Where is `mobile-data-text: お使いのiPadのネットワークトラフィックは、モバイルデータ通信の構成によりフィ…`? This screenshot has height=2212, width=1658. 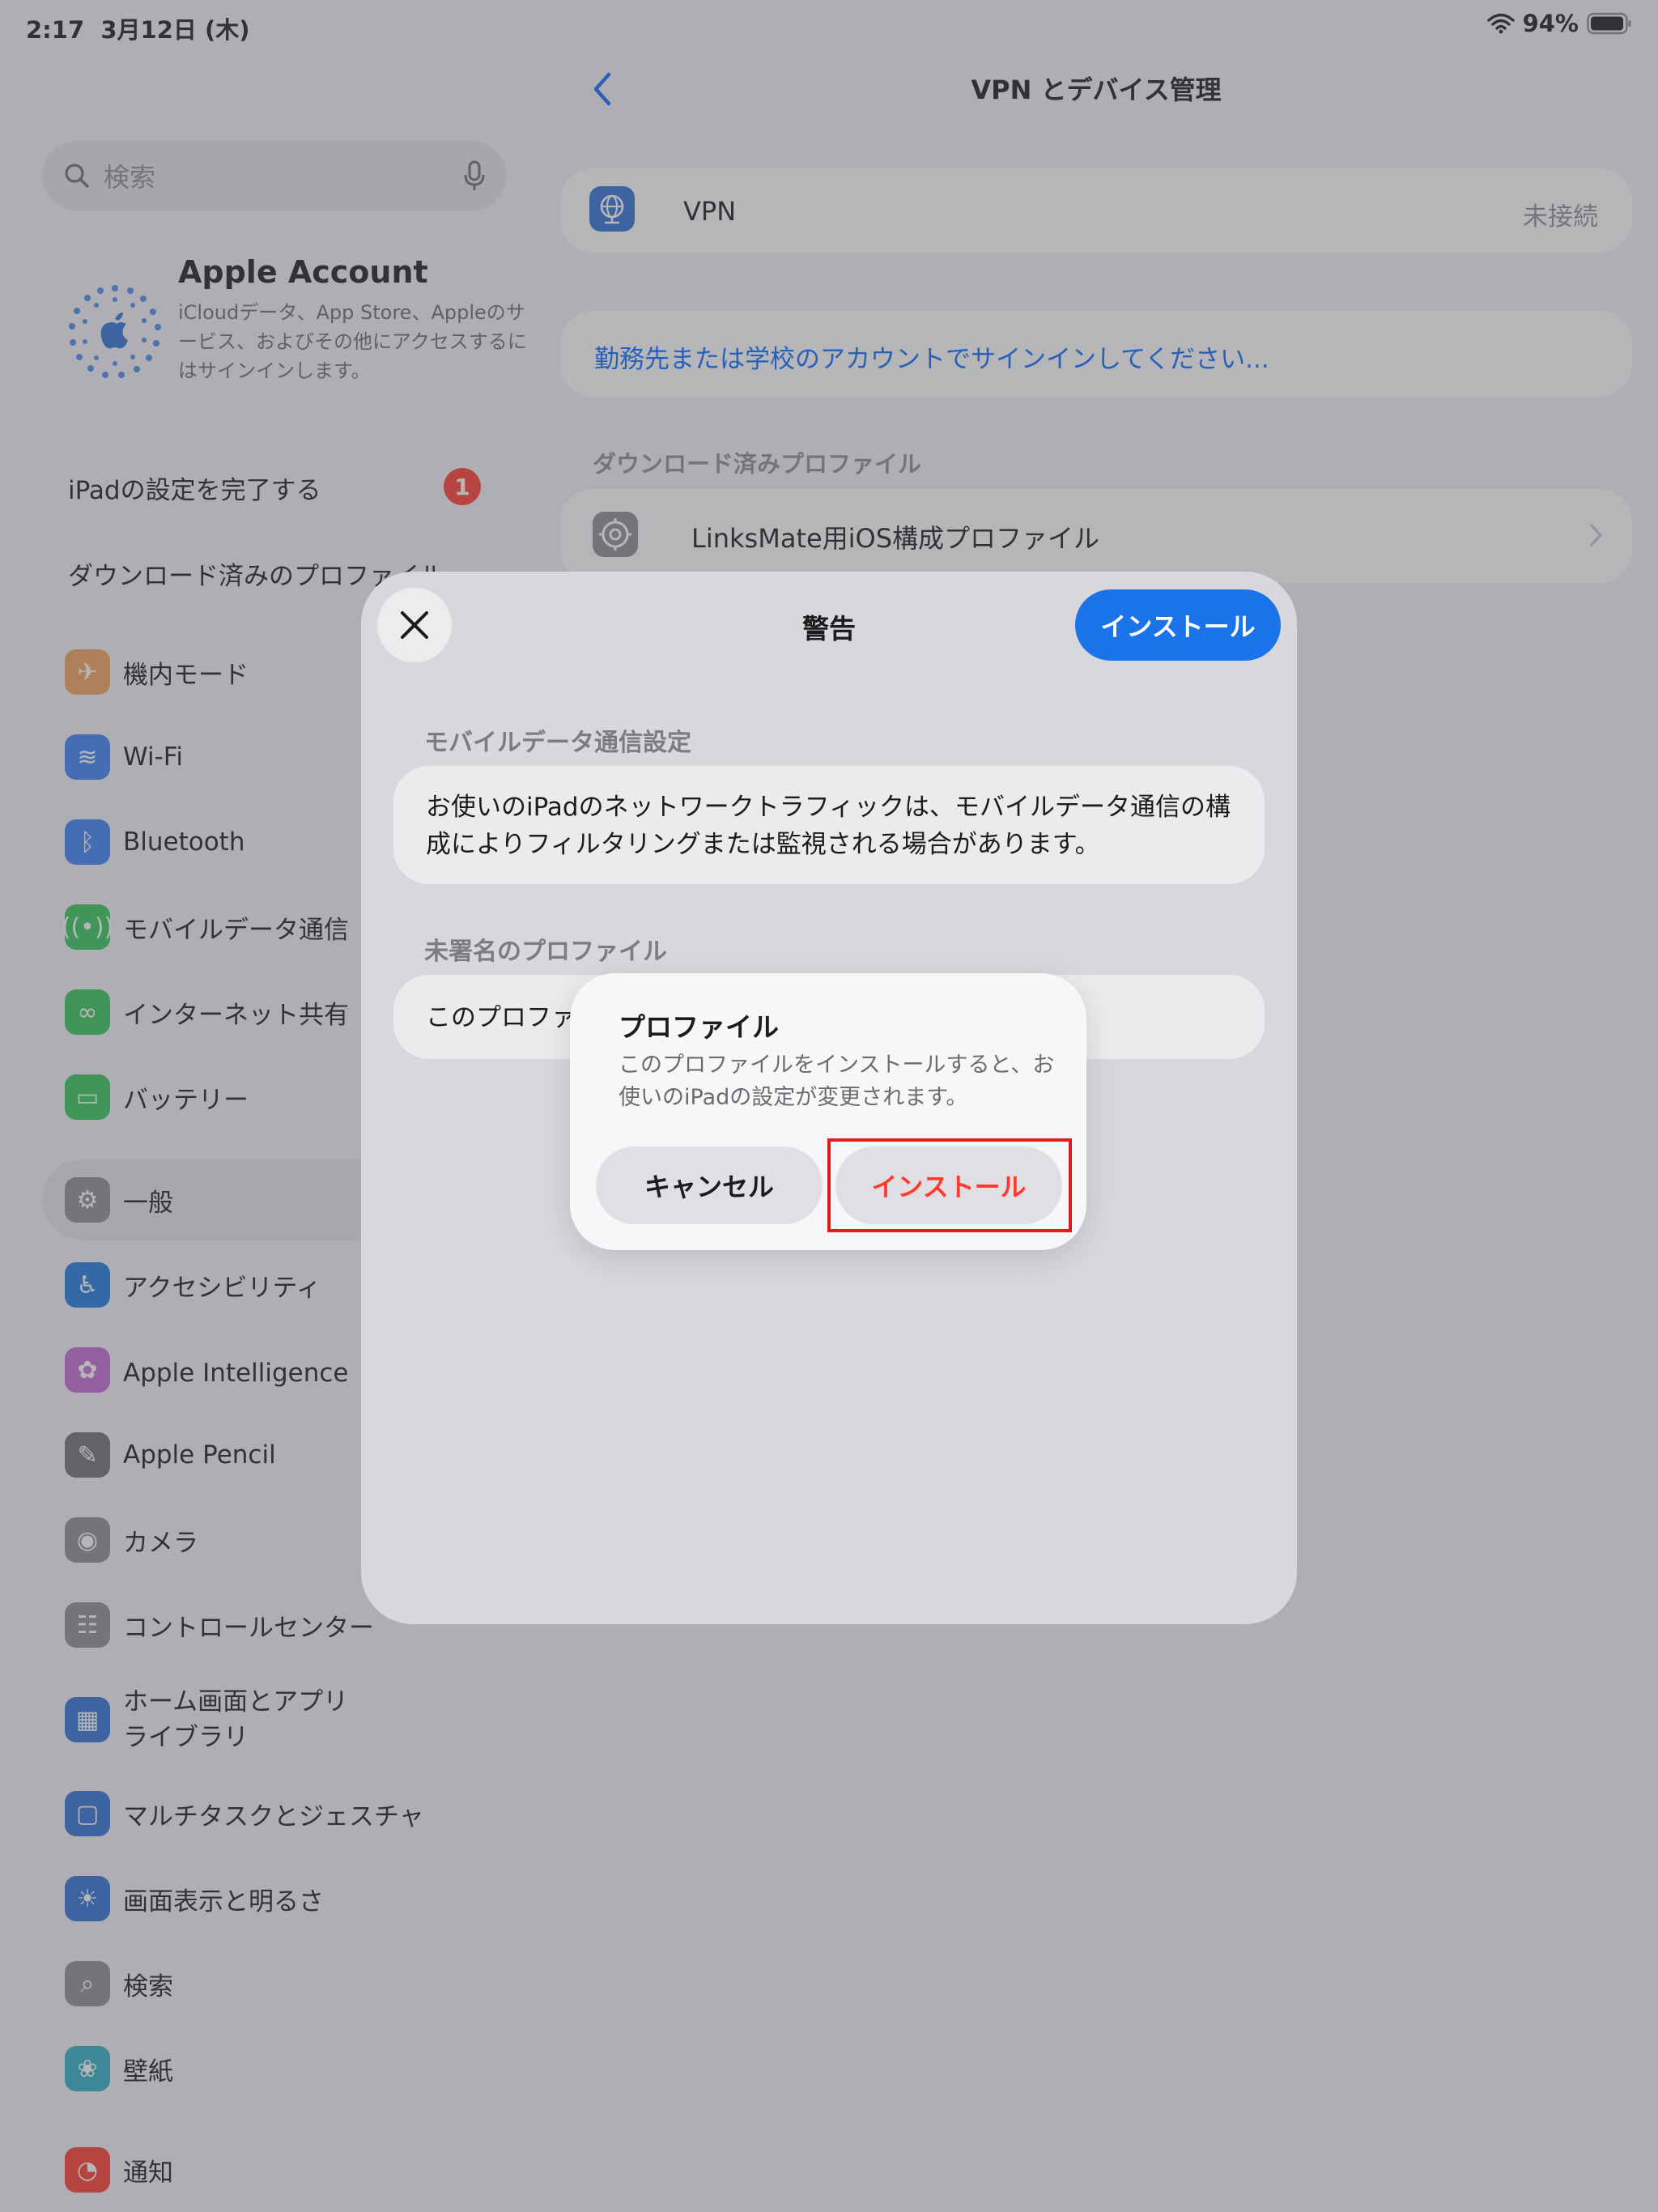
mobile-data-text: お使いのiPadのネットワークトラフィックは、モバイルデータ通信の構成によりフィ… is located at coordinates (828, 826).